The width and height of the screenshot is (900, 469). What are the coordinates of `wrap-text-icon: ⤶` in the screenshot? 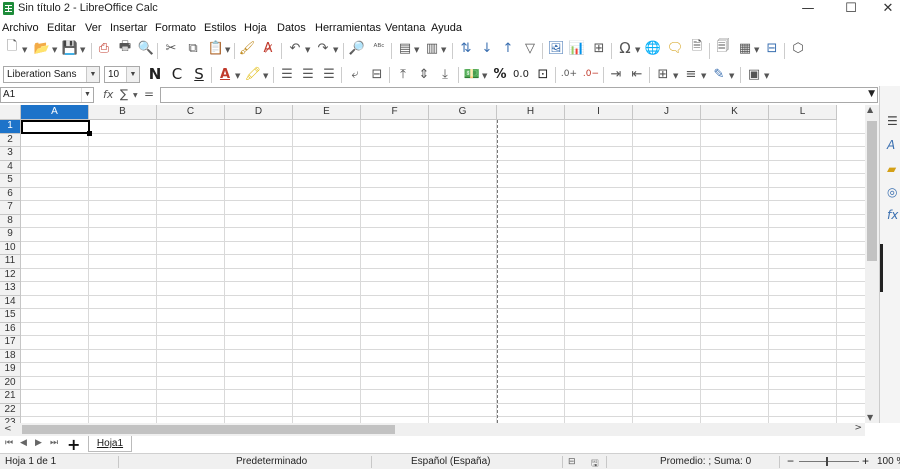 It's located at (355, 74).